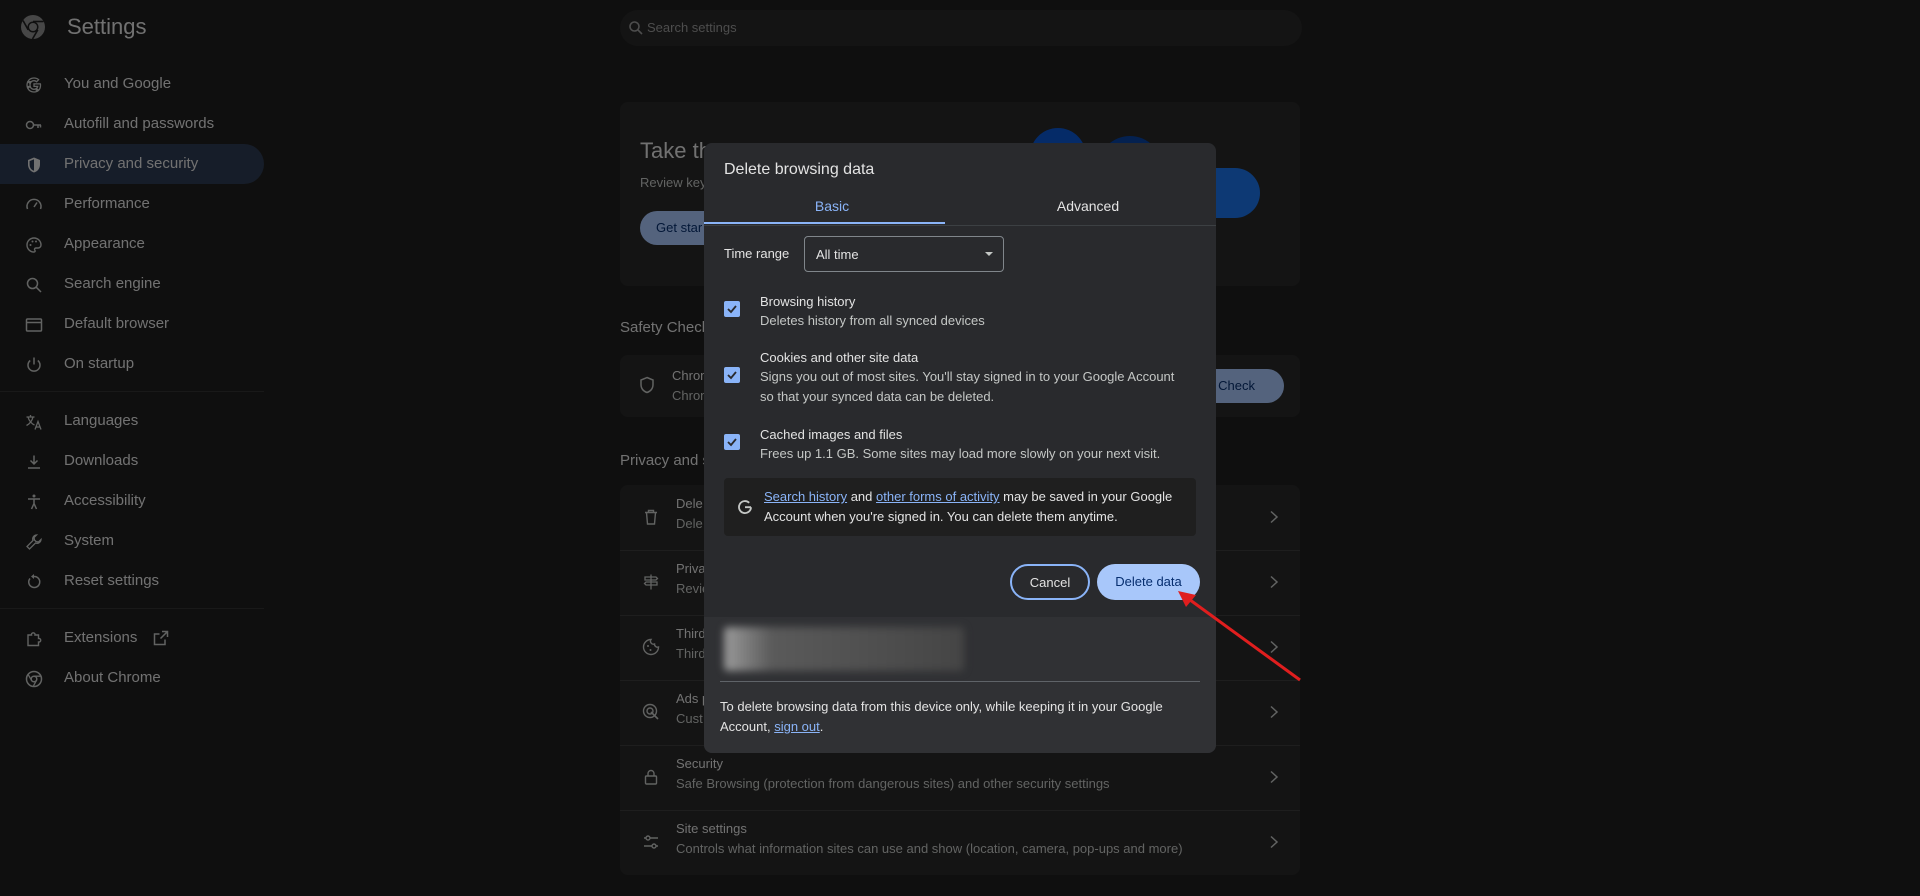  I want to click on account-avatar-redacted, so click(844, 649).